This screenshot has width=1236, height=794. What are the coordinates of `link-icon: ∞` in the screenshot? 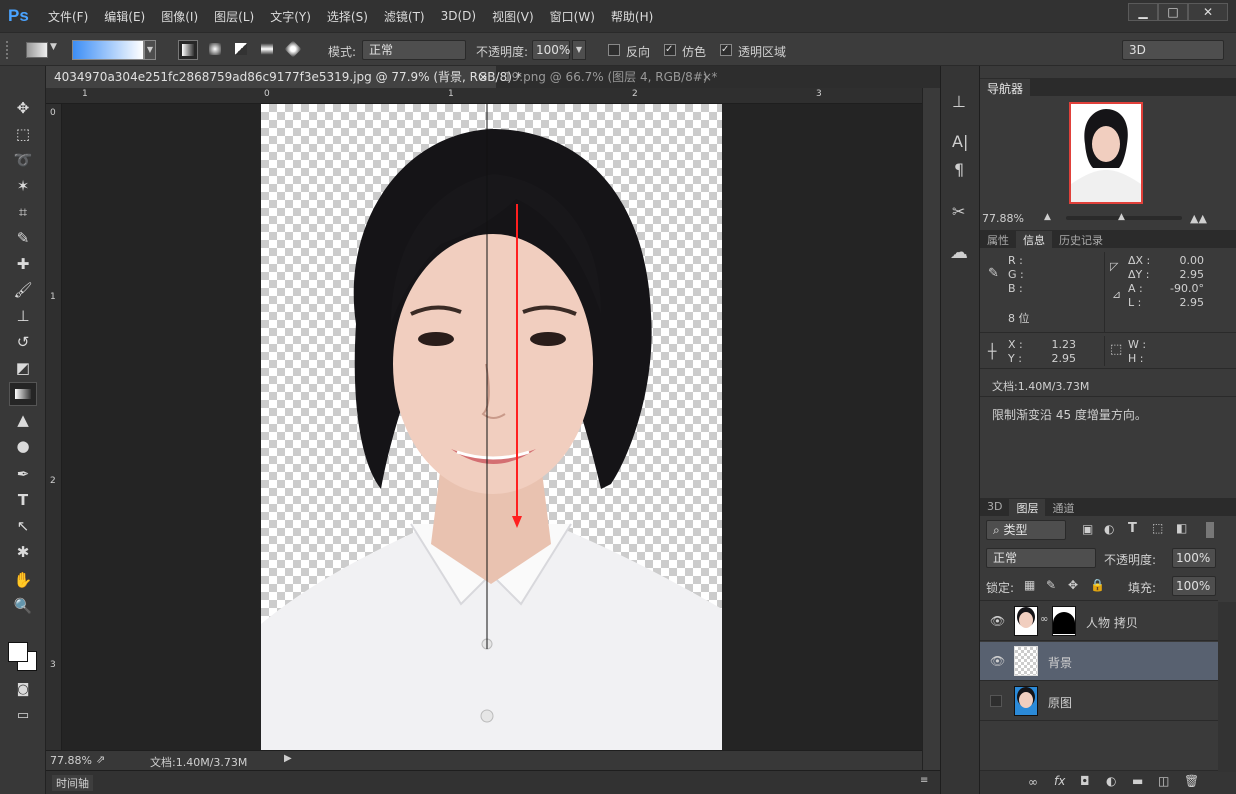 It's located at (1044, 619).